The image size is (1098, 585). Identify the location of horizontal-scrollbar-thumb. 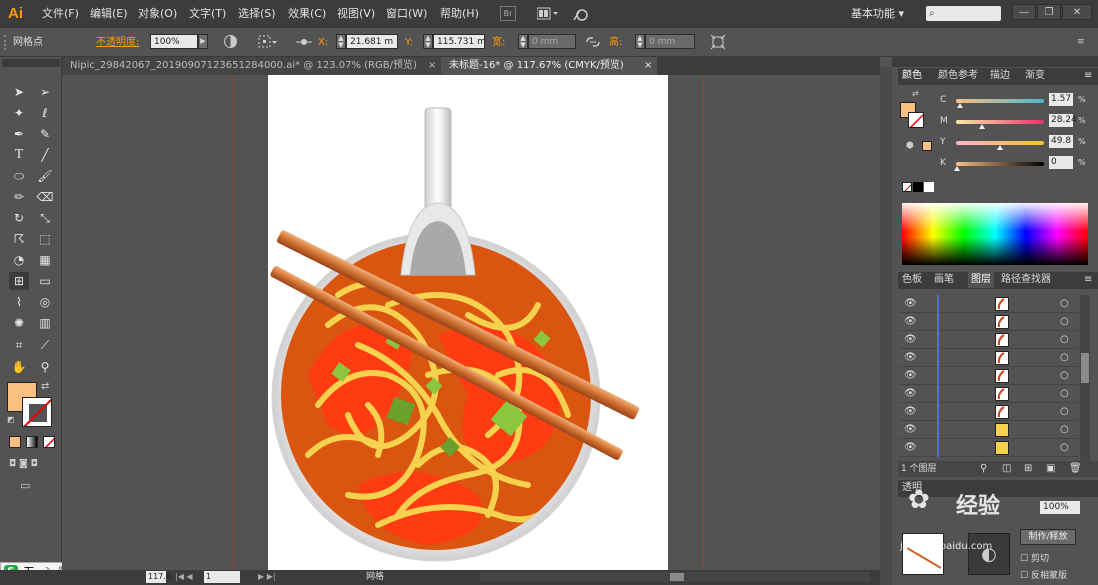
(677, 577).